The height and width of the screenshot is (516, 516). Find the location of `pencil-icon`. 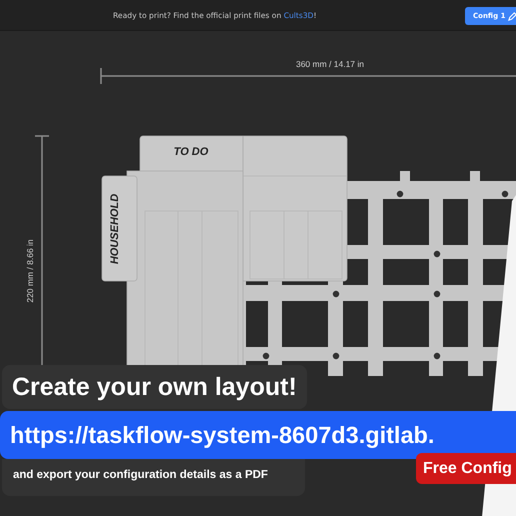

pencil-icon is located at coordinates (512, 16).